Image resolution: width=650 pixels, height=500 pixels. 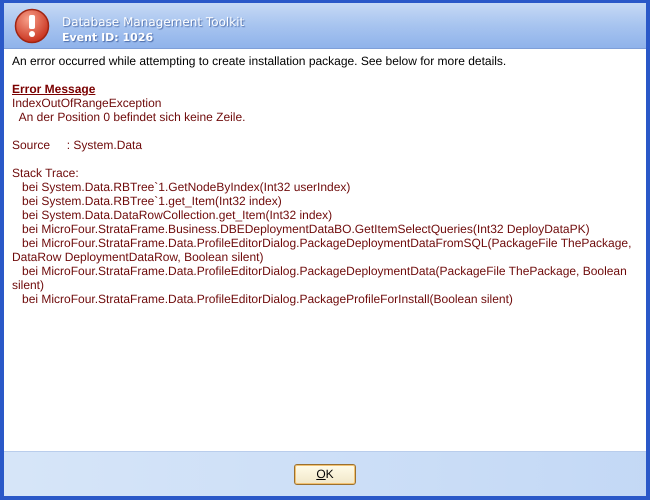 What do you see at coordinates (32, 26) in the screenshot?
I see `error-icon` at bounding box center [32, 26].